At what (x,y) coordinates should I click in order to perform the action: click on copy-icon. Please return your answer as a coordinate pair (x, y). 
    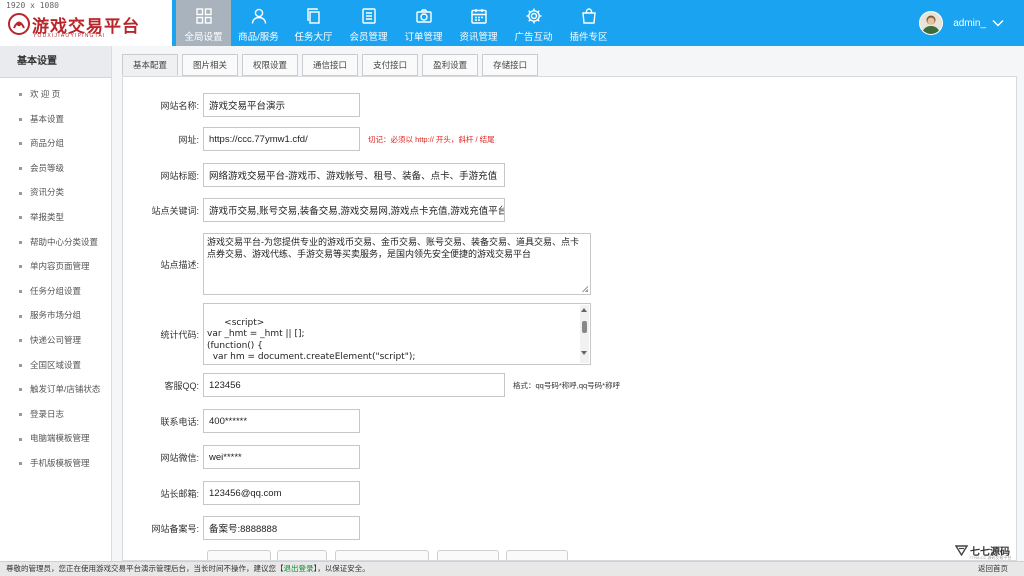
    Looking at the image, I should click on (313, 16).